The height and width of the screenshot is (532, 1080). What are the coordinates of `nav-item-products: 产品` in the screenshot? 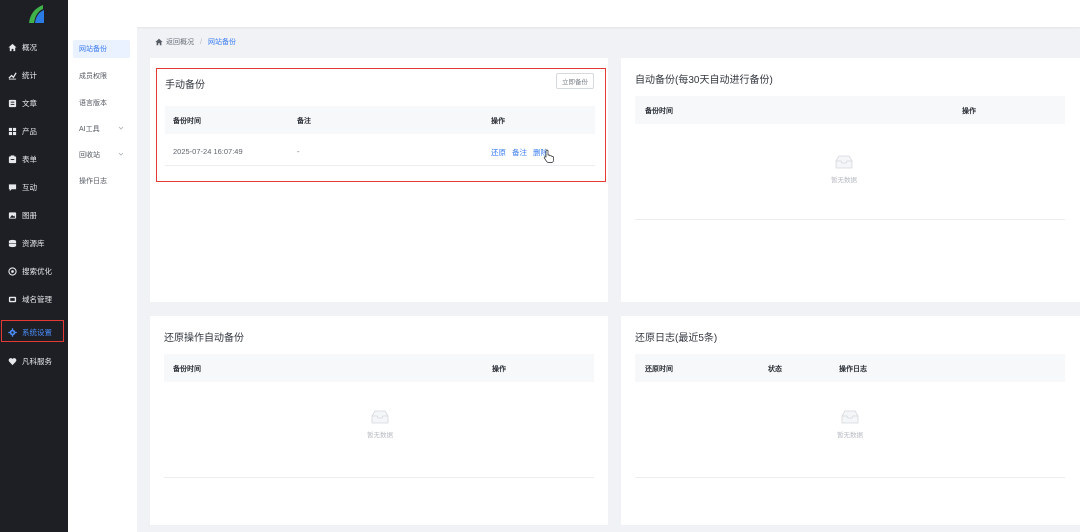 It's located at (34, 131).